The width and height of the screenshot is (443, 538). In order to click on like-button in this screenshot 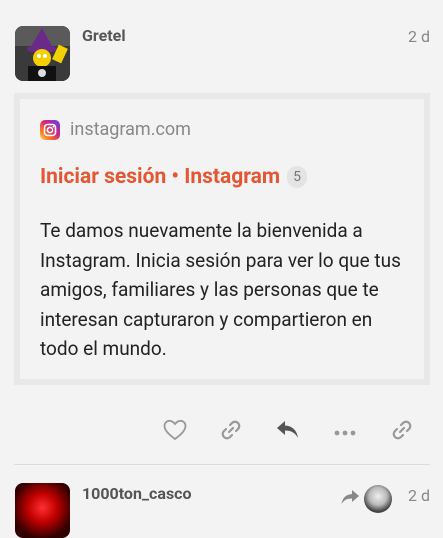, I will do `click(175, 431)`.